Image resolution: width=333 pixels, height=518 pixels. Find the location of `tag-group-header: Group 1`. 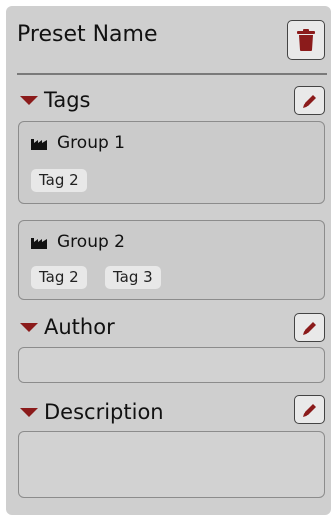

tag-group-header: Group 1 is located at coordinates (78, 143).